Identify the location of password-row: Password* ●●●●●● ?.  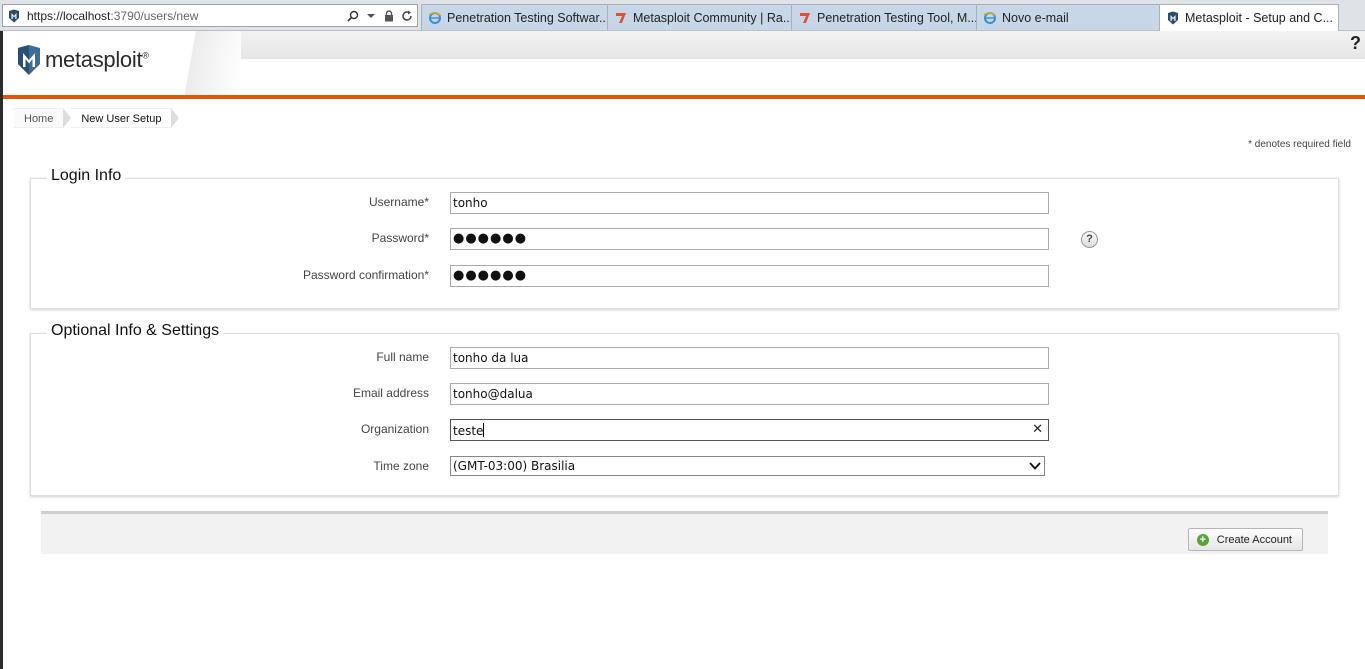
(684, 239).